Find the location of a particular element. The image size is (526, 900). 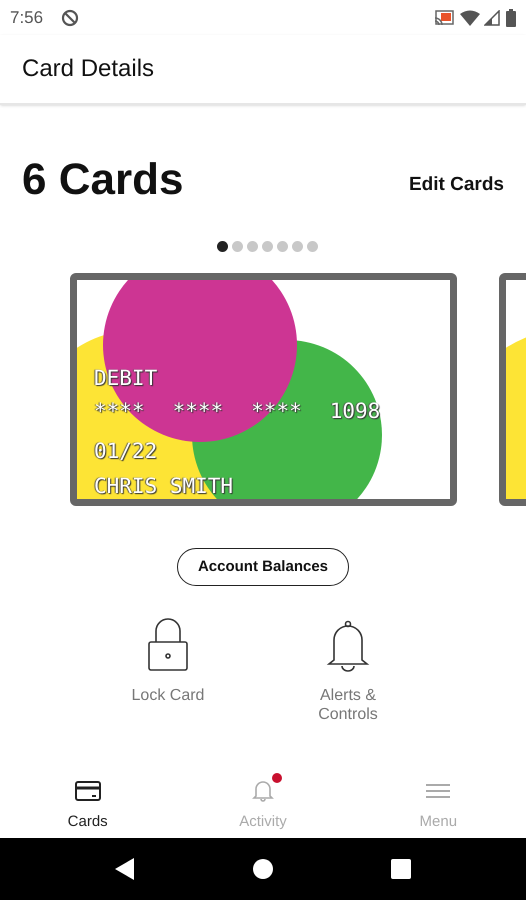

card-action: Alerts & Controls is located at coordinates (348, 670).